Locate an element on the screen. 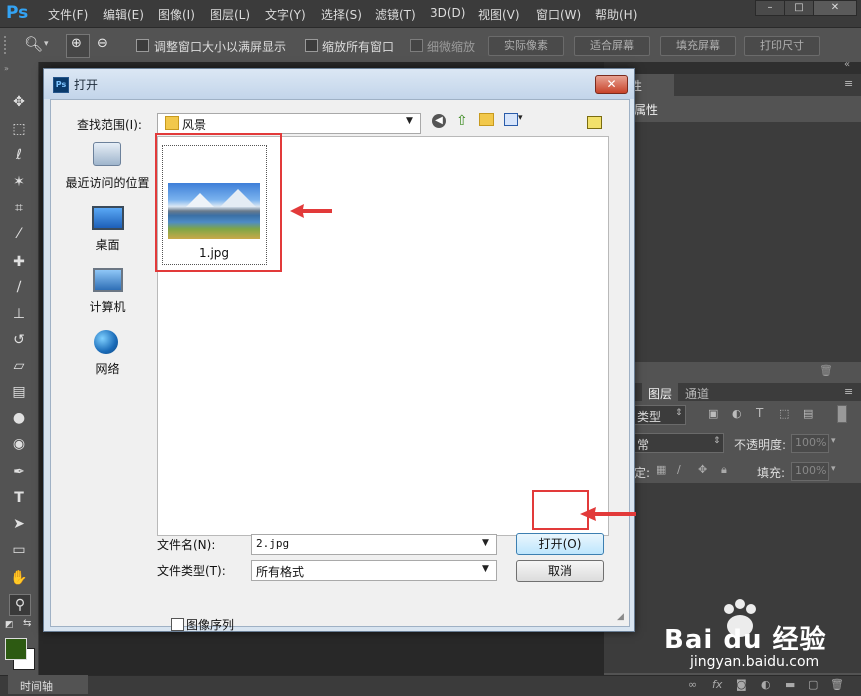 The image size is (861, 696). opacity-input: 100% is located at coordinates (810, 443).